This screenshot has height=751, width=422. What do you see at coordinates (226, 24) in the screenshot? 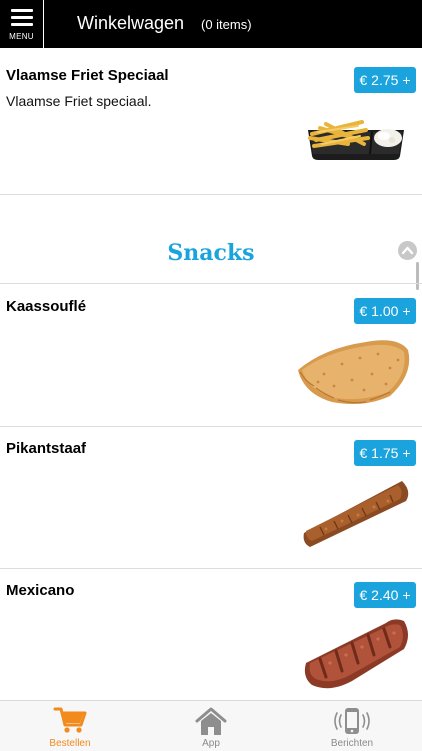
I see `cart-item-count: (0 items)` at bounding box center [226, 24].